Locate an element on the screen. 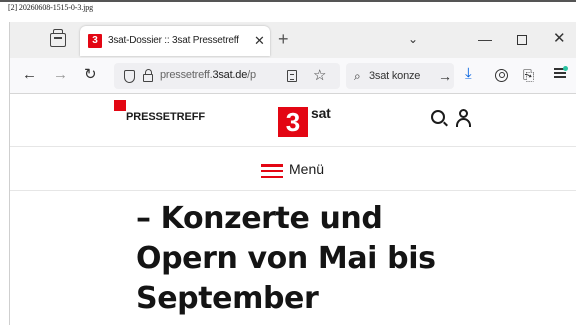 The height and width of the screenshot is (325, 576). tab-list-chevron-icon: ⌄ is located at coordinates (413, 39).